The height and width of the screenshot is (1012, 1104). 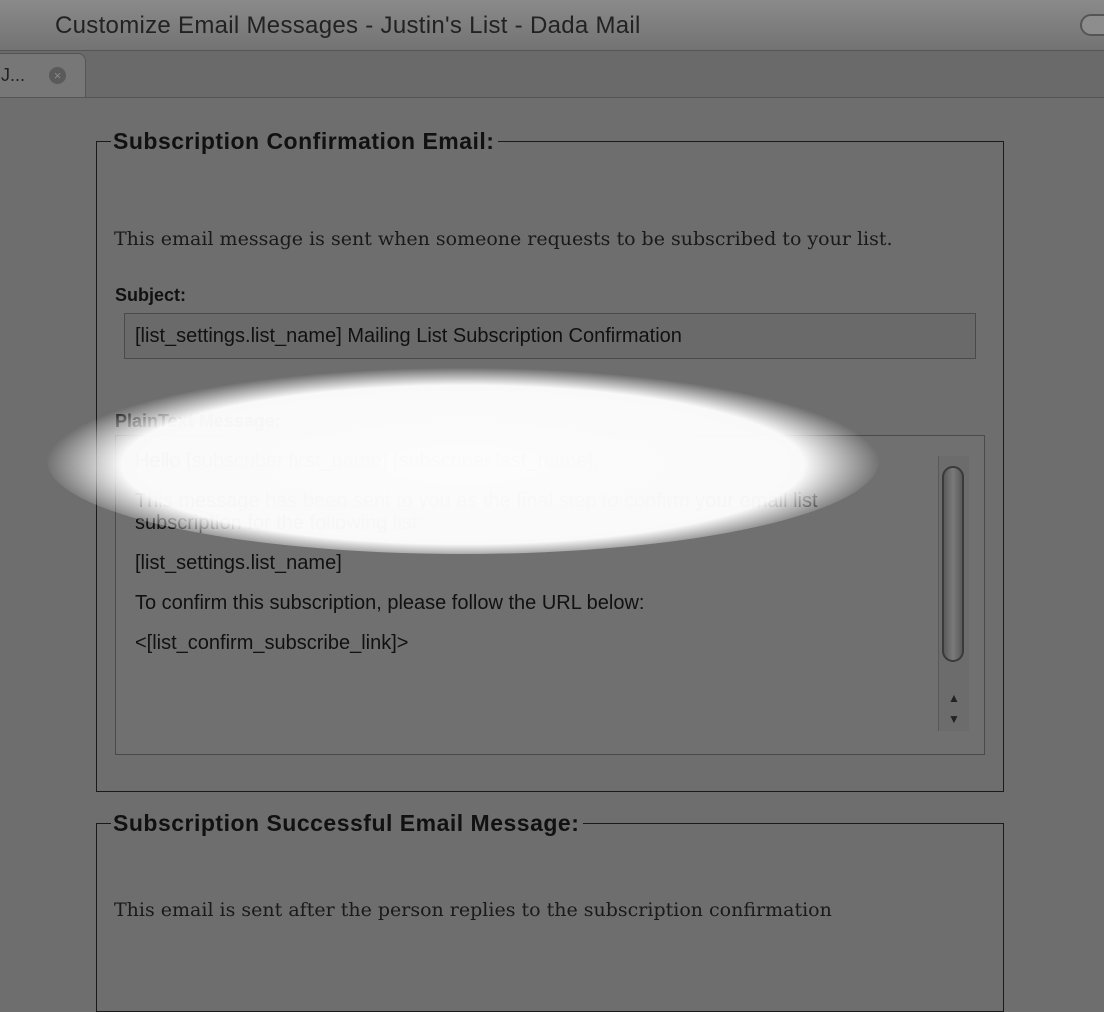 I want to click on tab-bar: J... ×, so click(x=552, y=74).